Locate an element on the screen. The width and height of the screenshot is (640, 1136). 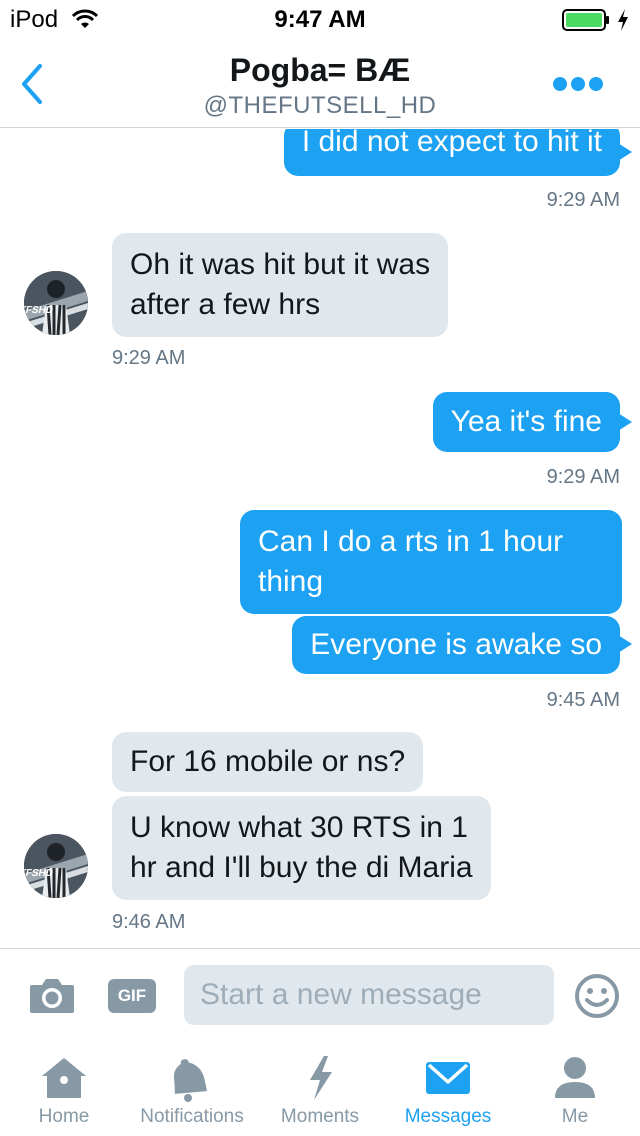
message-composer: GIF is located at coordinates (320, 994).